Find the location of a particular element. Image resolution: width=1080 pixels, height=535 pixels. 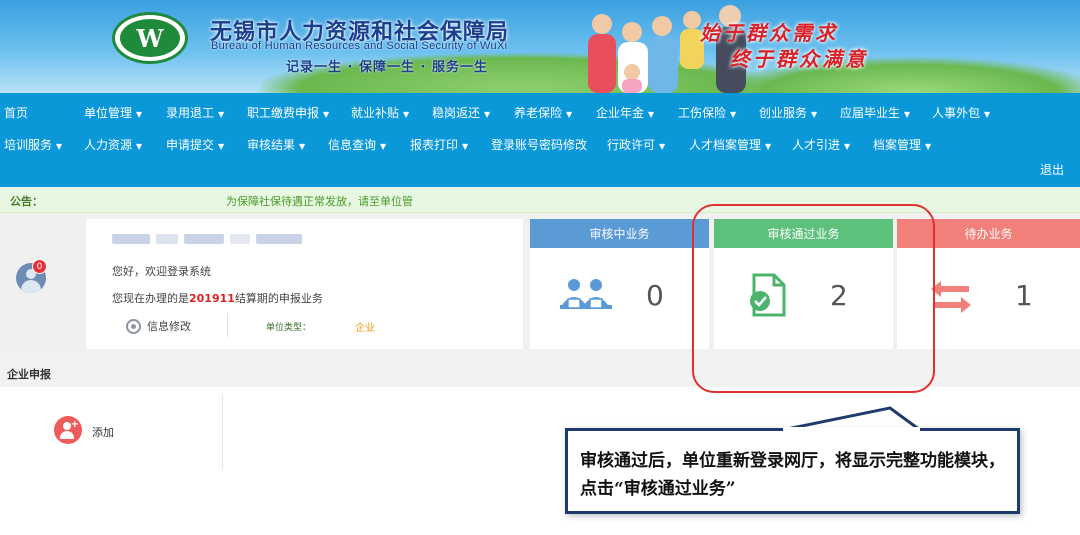

nav-item-label: 应届毕业生 is located at coordinates (870, 113).